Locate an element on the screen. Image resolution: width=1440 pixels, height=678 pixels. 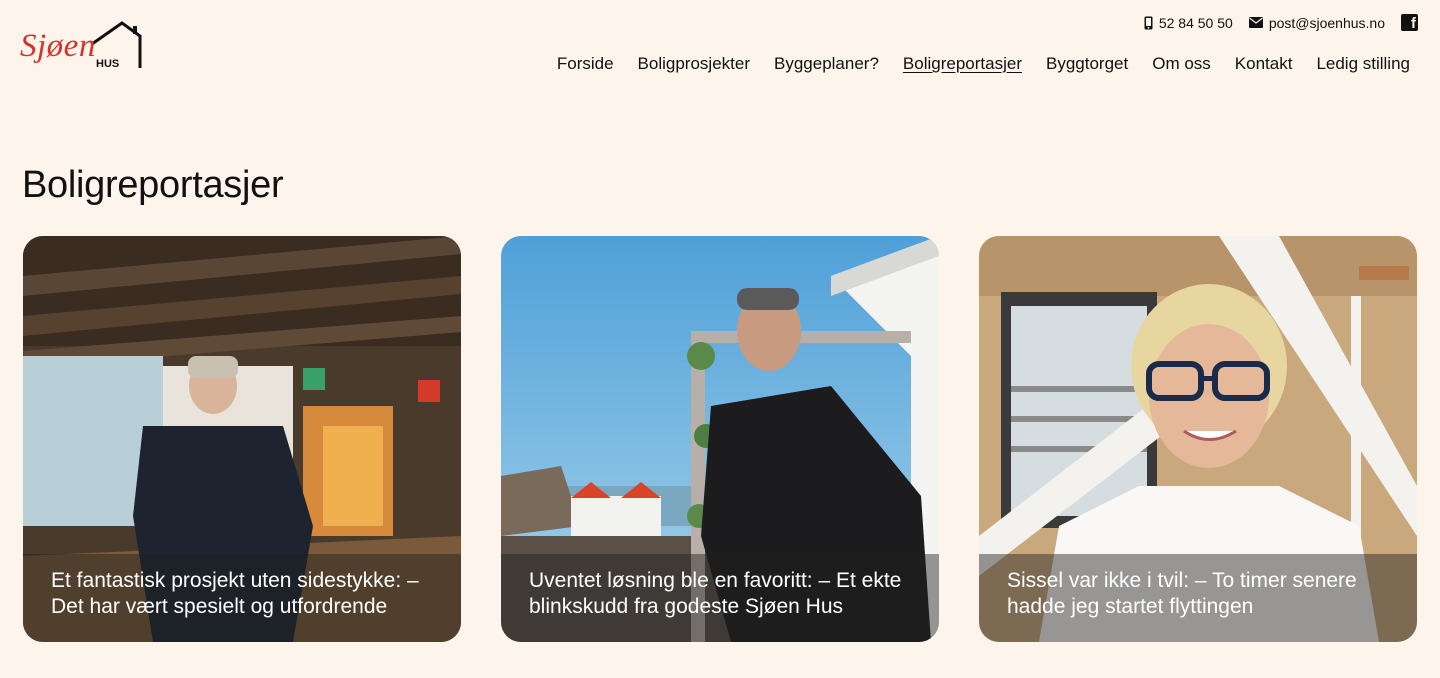
mobile-phone-icon is located at coordinates (1148, 22).